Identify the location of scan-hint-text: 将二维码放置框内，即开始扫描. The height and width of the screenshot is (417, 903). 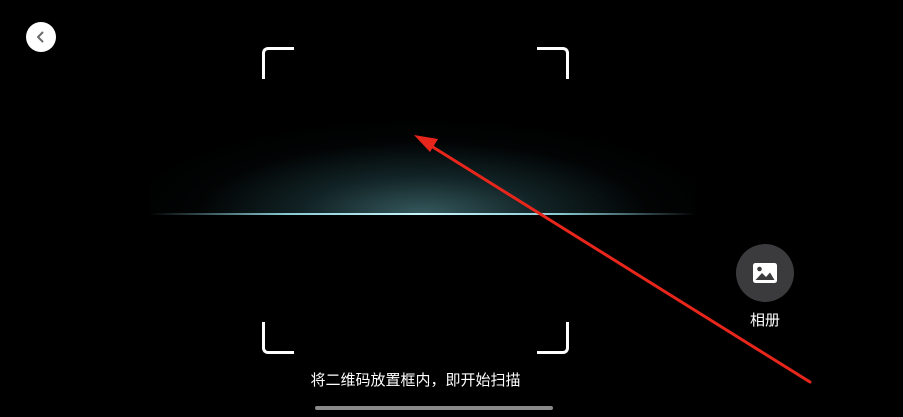
(415, 380).